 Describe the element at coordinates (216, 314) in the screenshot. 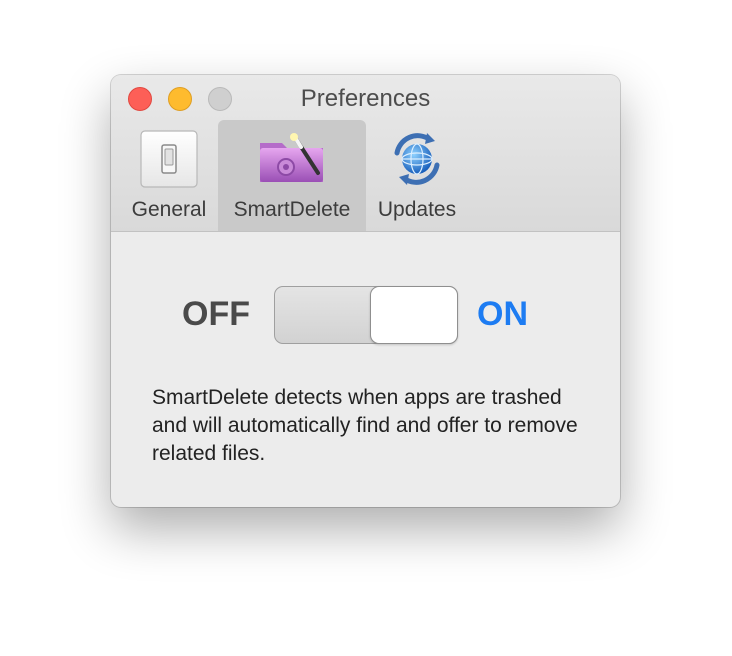

I see `toggle-off-label: OFF` at that location.